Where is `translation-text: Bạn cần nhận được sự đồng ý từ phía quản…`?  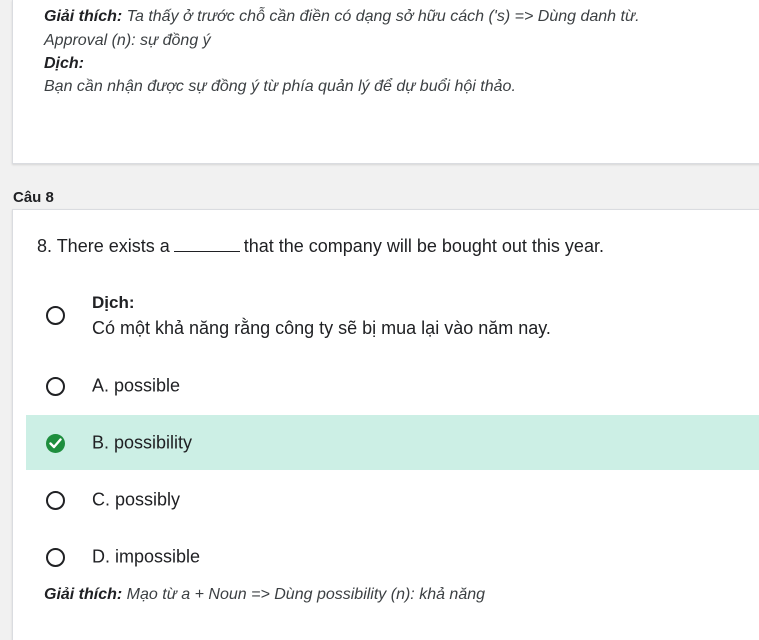
translation-text: Bạn cần nhận được sự đồng ý từ phía quản… is located at coordinates (280, 86).